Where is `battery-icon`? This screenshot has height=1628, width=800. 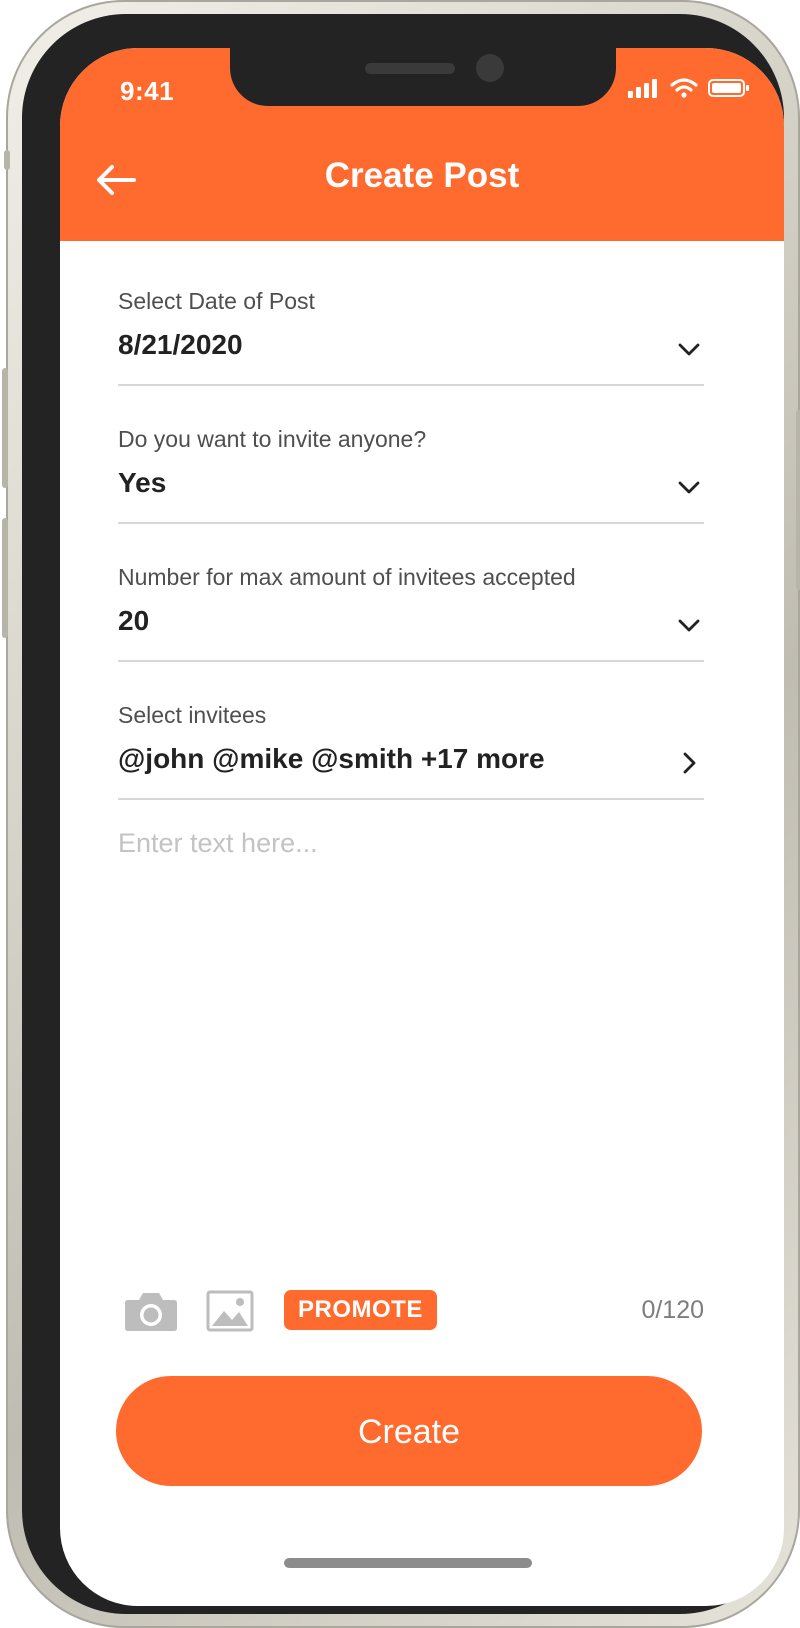
battery-icon is located at coordinates (728, 88).